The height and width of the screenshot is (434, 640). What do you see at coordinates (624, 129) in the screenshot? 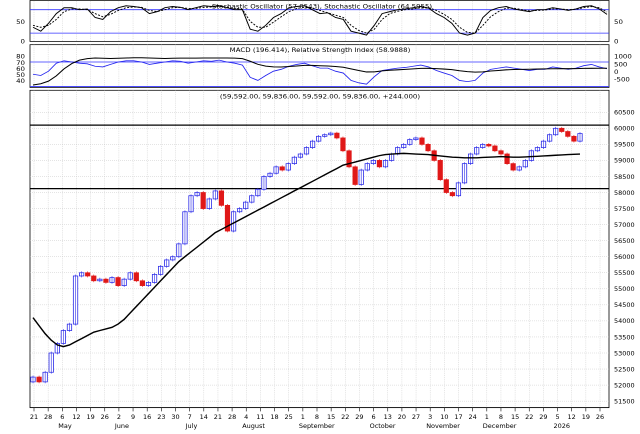
I see `price-tick-label: 60000` at bounding box center [624, 129].